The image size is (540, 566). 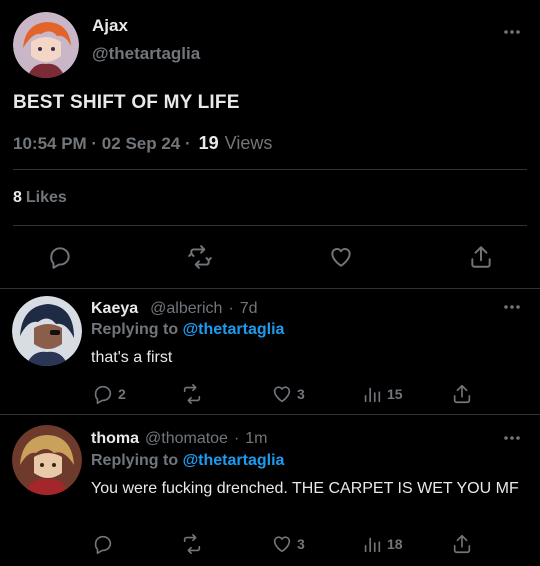 I want to click on reply-header: thoma @thomatoe · 1m, so click(x=179, y=439).